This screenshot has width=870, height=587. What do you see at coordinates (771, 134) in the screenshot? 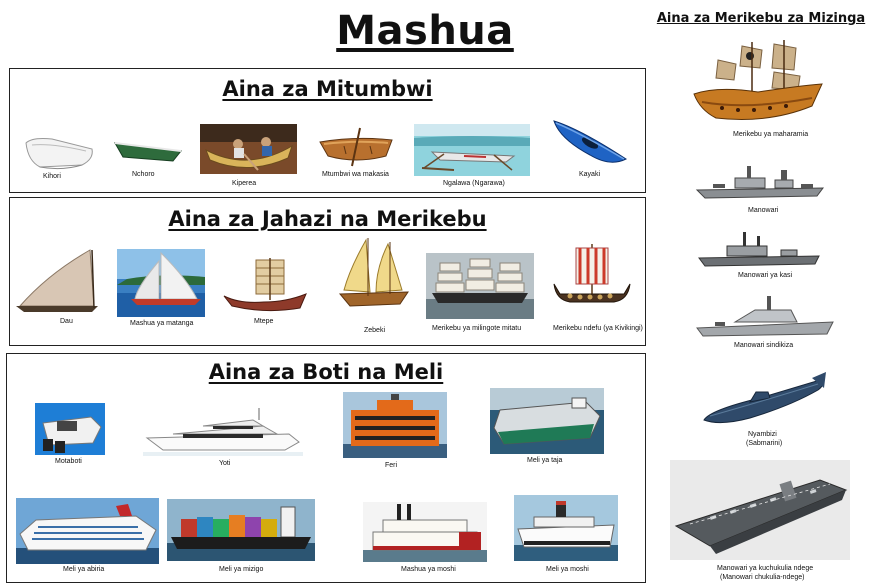
I see `pirate-ship-caption: Merikebu ya maharamia` at bounding box center [771, 134].